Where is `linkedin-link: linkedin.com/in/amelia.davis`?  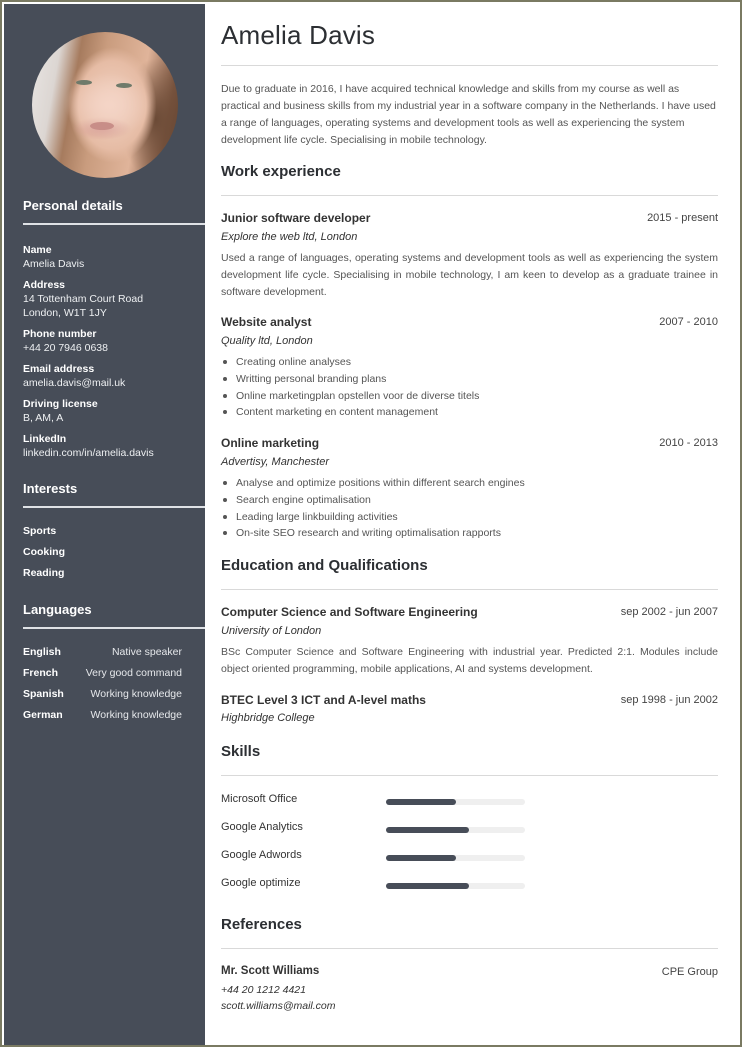 linkedin-link: linkedin.com/in/amelia.davis is located at coordinates (88, 453).